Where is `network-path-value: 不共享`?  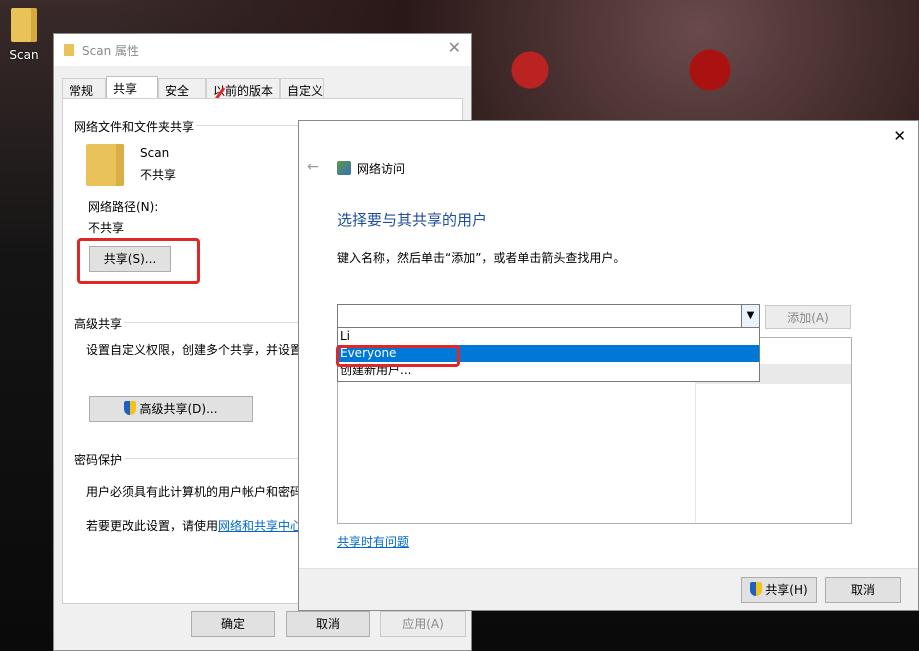
network-path-value: 不共享 is located at coordinates (106, 228).